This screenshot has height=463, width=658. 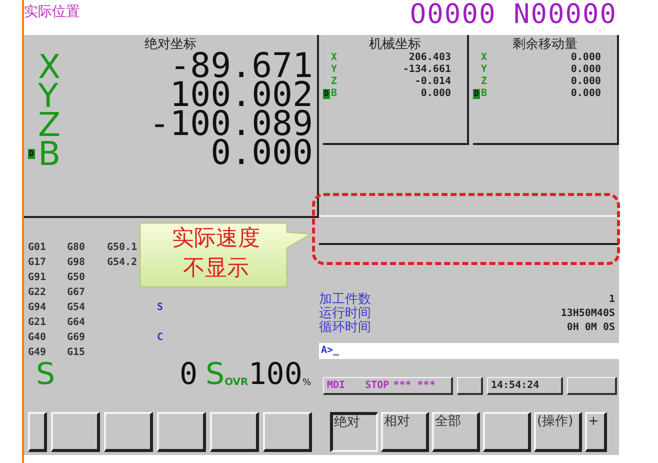 I want to click on callout-text: 实际速度 不显示, so click(x=216, y=254).